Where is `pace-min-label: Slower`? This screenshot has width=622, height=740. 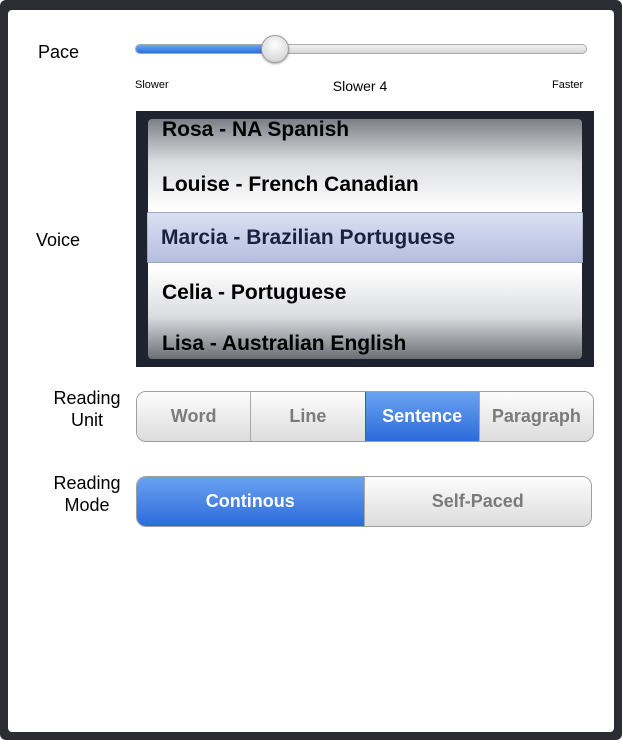 pace-min-label: Slower is located at coordinates (152, 85).